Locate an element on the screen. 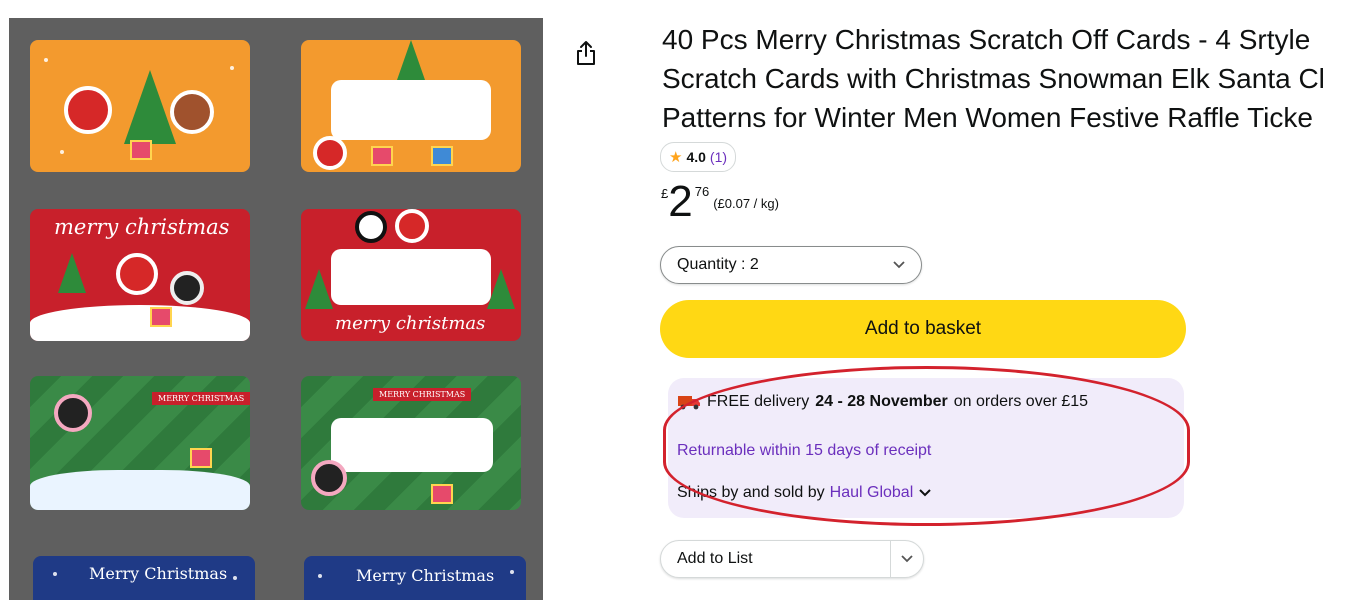  price-fraction: 76 is located at coordinates (702, 191).